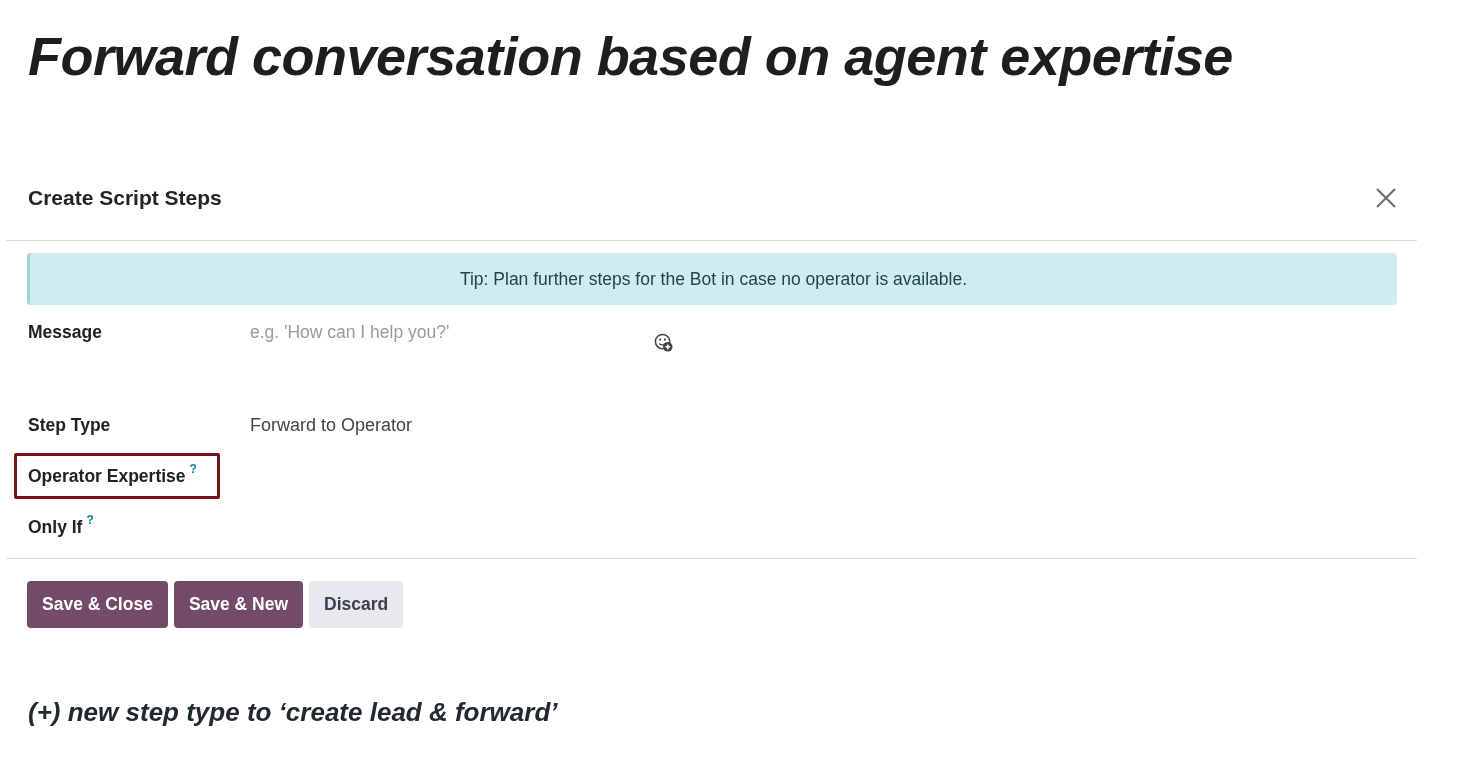 The height and width of the screenshot is (762, 1481). What do you see at coordinates (630, 56) in the screenshot?
I see `headline: Forward conversation based on agent expertise` at bounding box center [630, 56].